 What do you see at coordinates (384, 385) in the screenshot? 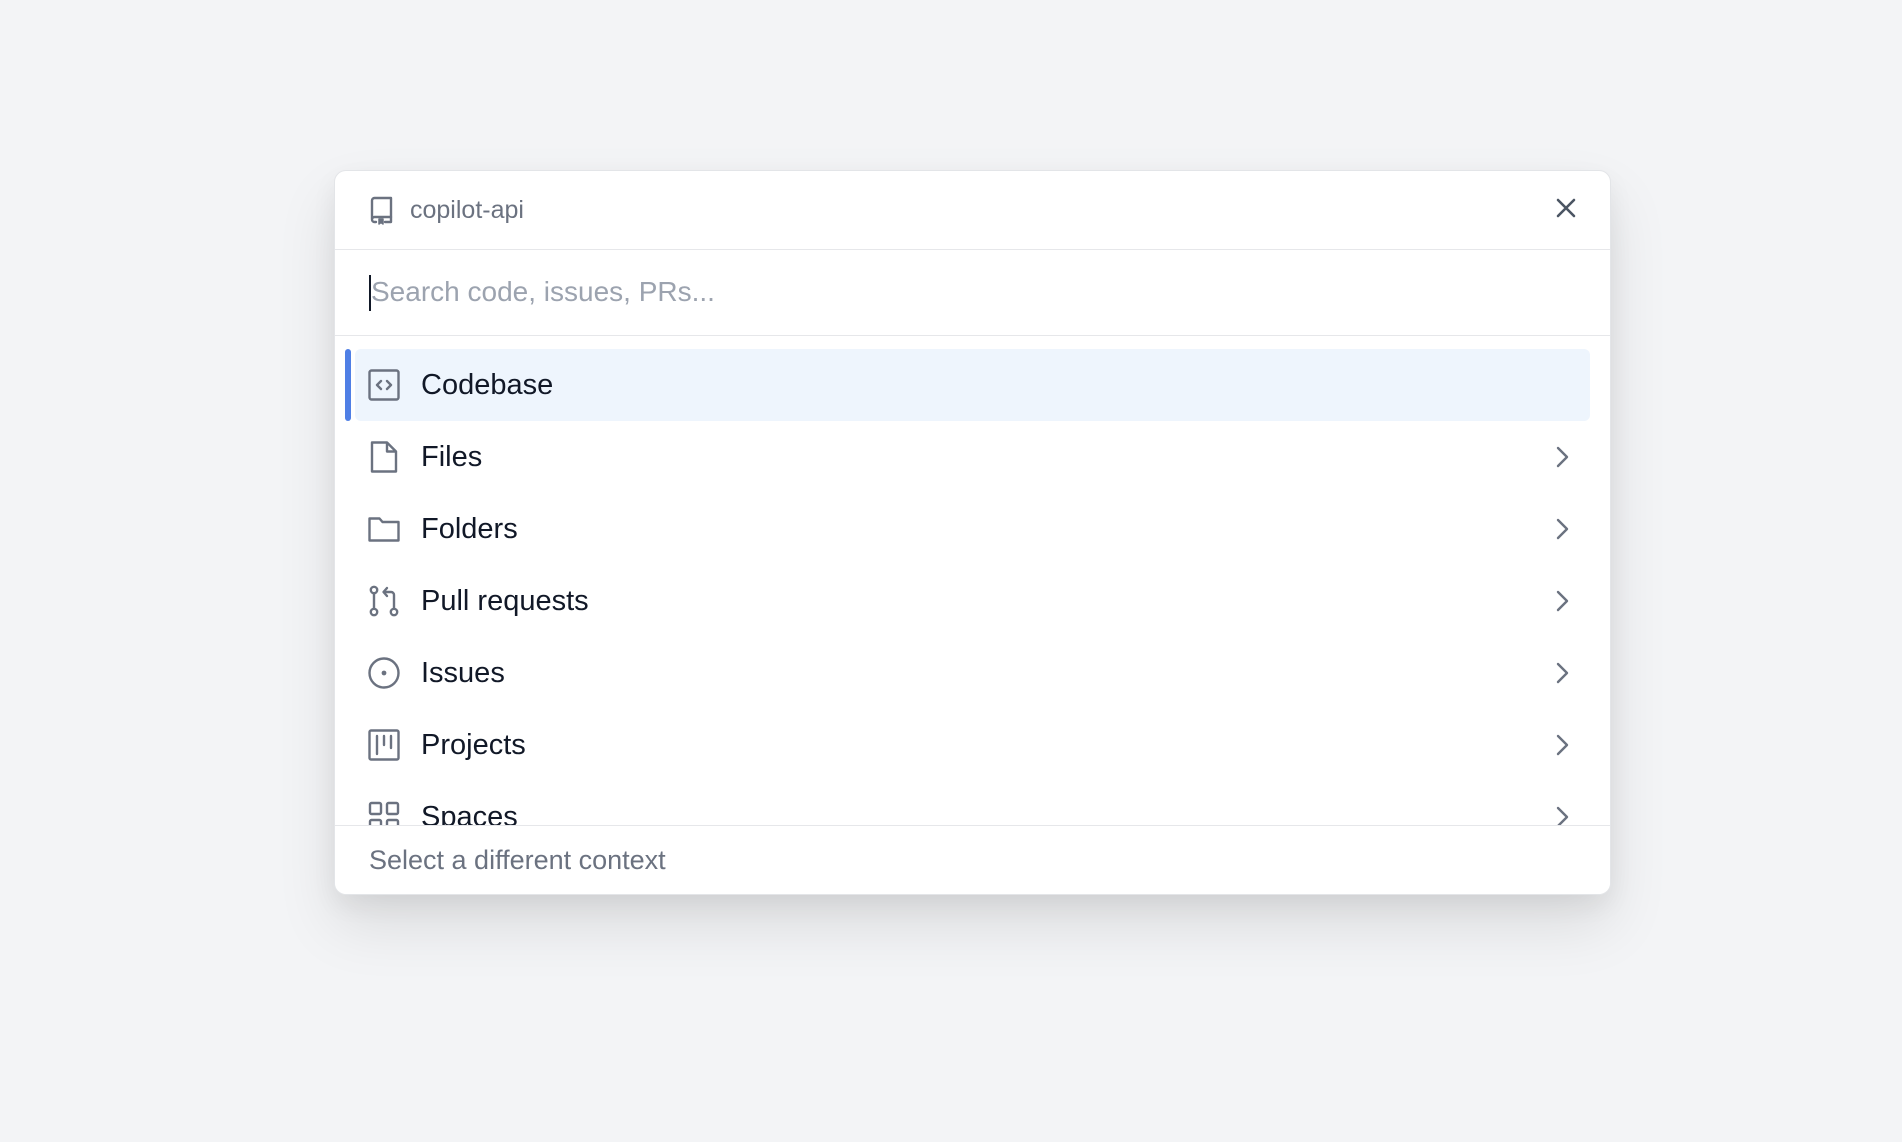
I see `code-square-icon` at bounding box center [384, 385].